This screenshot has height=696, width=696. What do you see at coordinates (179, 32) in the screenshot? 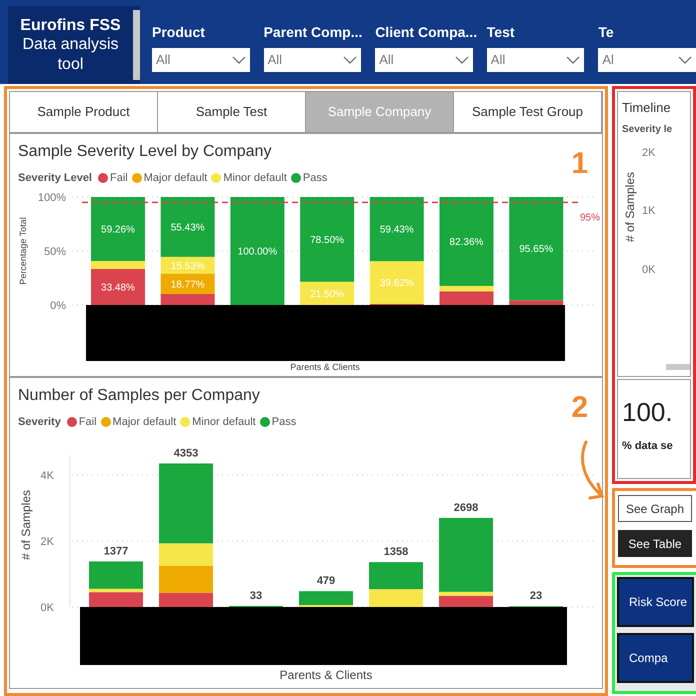
I see `filter-label: Product` at bounding box center [179, 32].